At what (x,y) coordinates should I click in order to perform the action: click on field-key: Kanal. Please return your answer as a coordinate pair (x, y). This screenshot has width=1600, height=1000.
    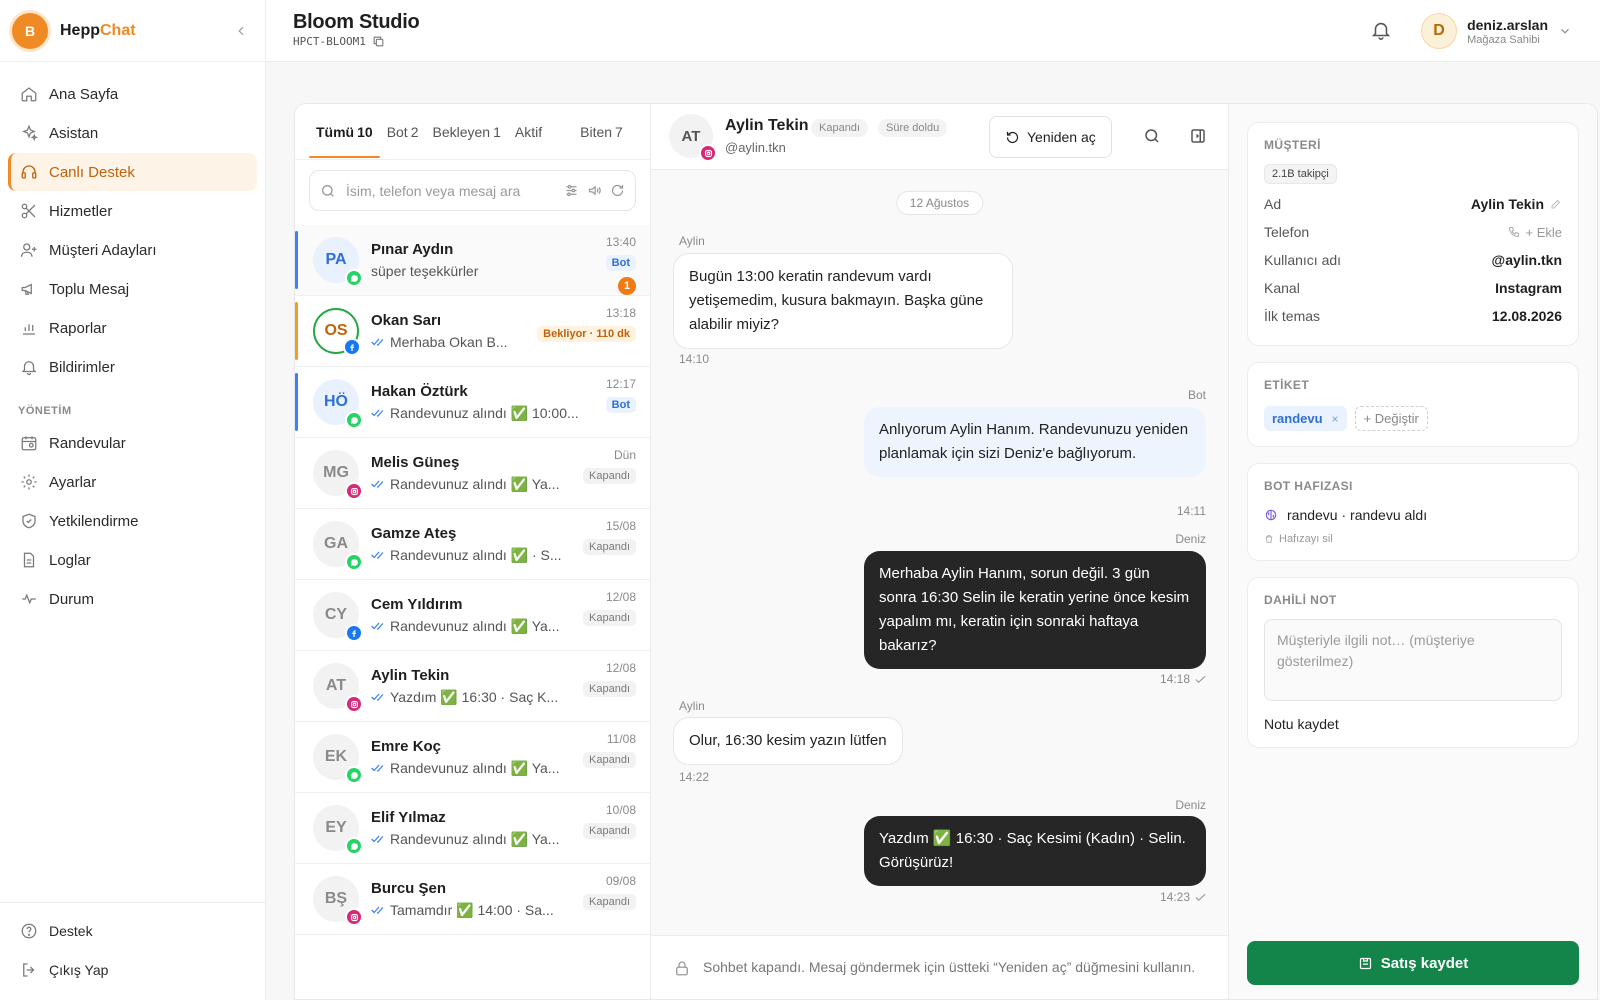
    Looking at the image, I should click on (1282, 288).